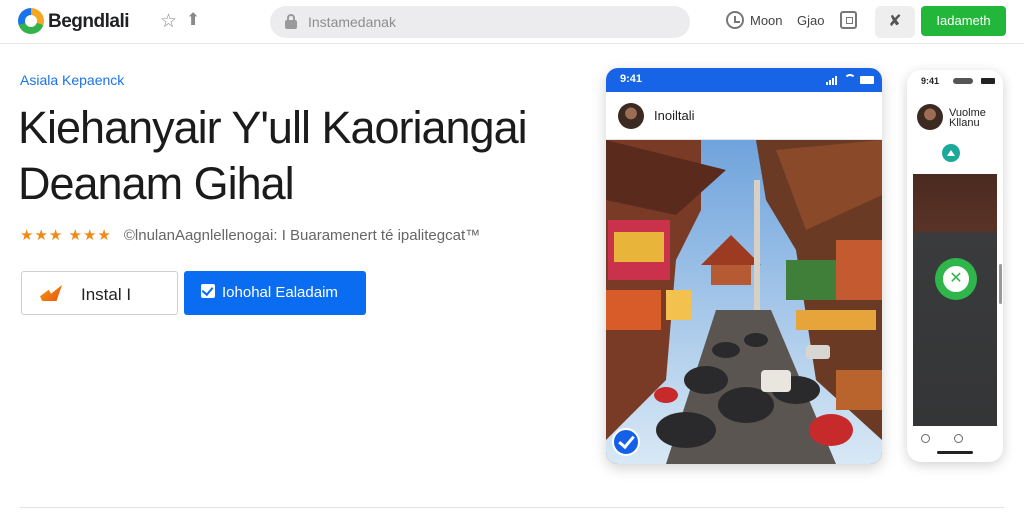 The image size is (1024, 512). I want to click on home-nav-icon, so click(958, 438).